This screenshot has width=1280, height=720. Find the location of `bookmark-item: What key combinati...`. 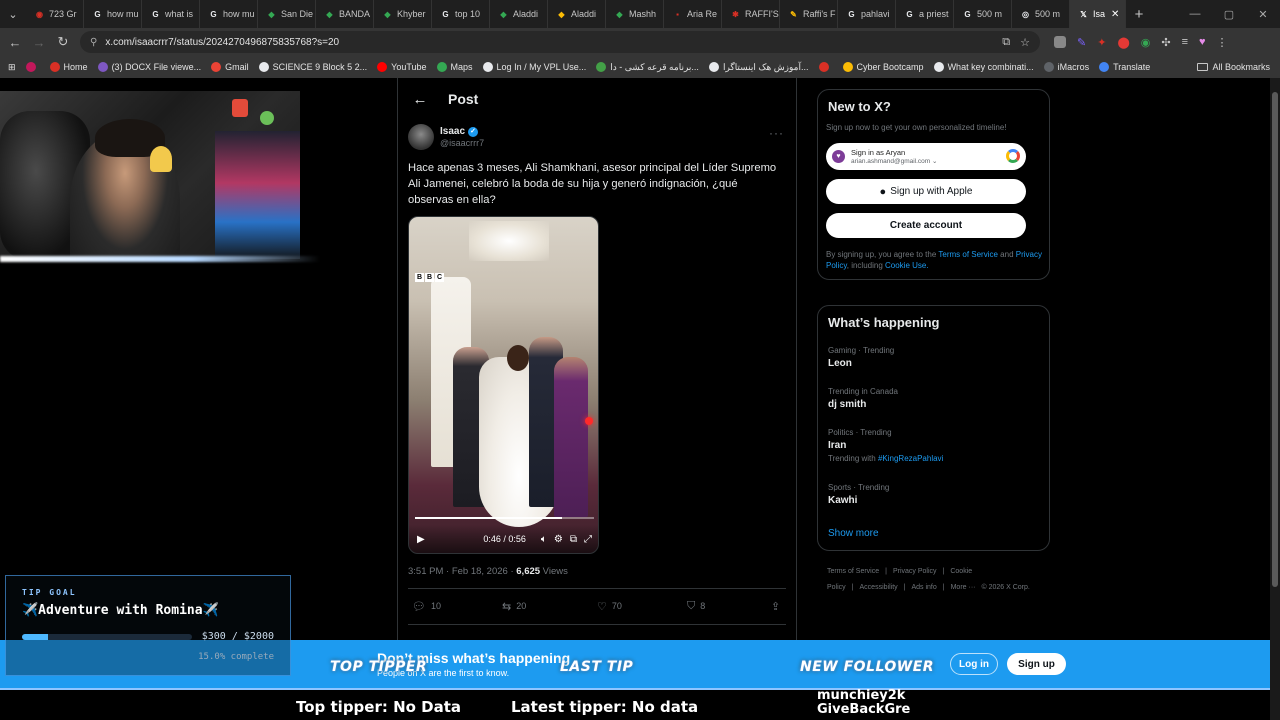

bookmark-item: What key combinati... is located at coordinates (983, 67).